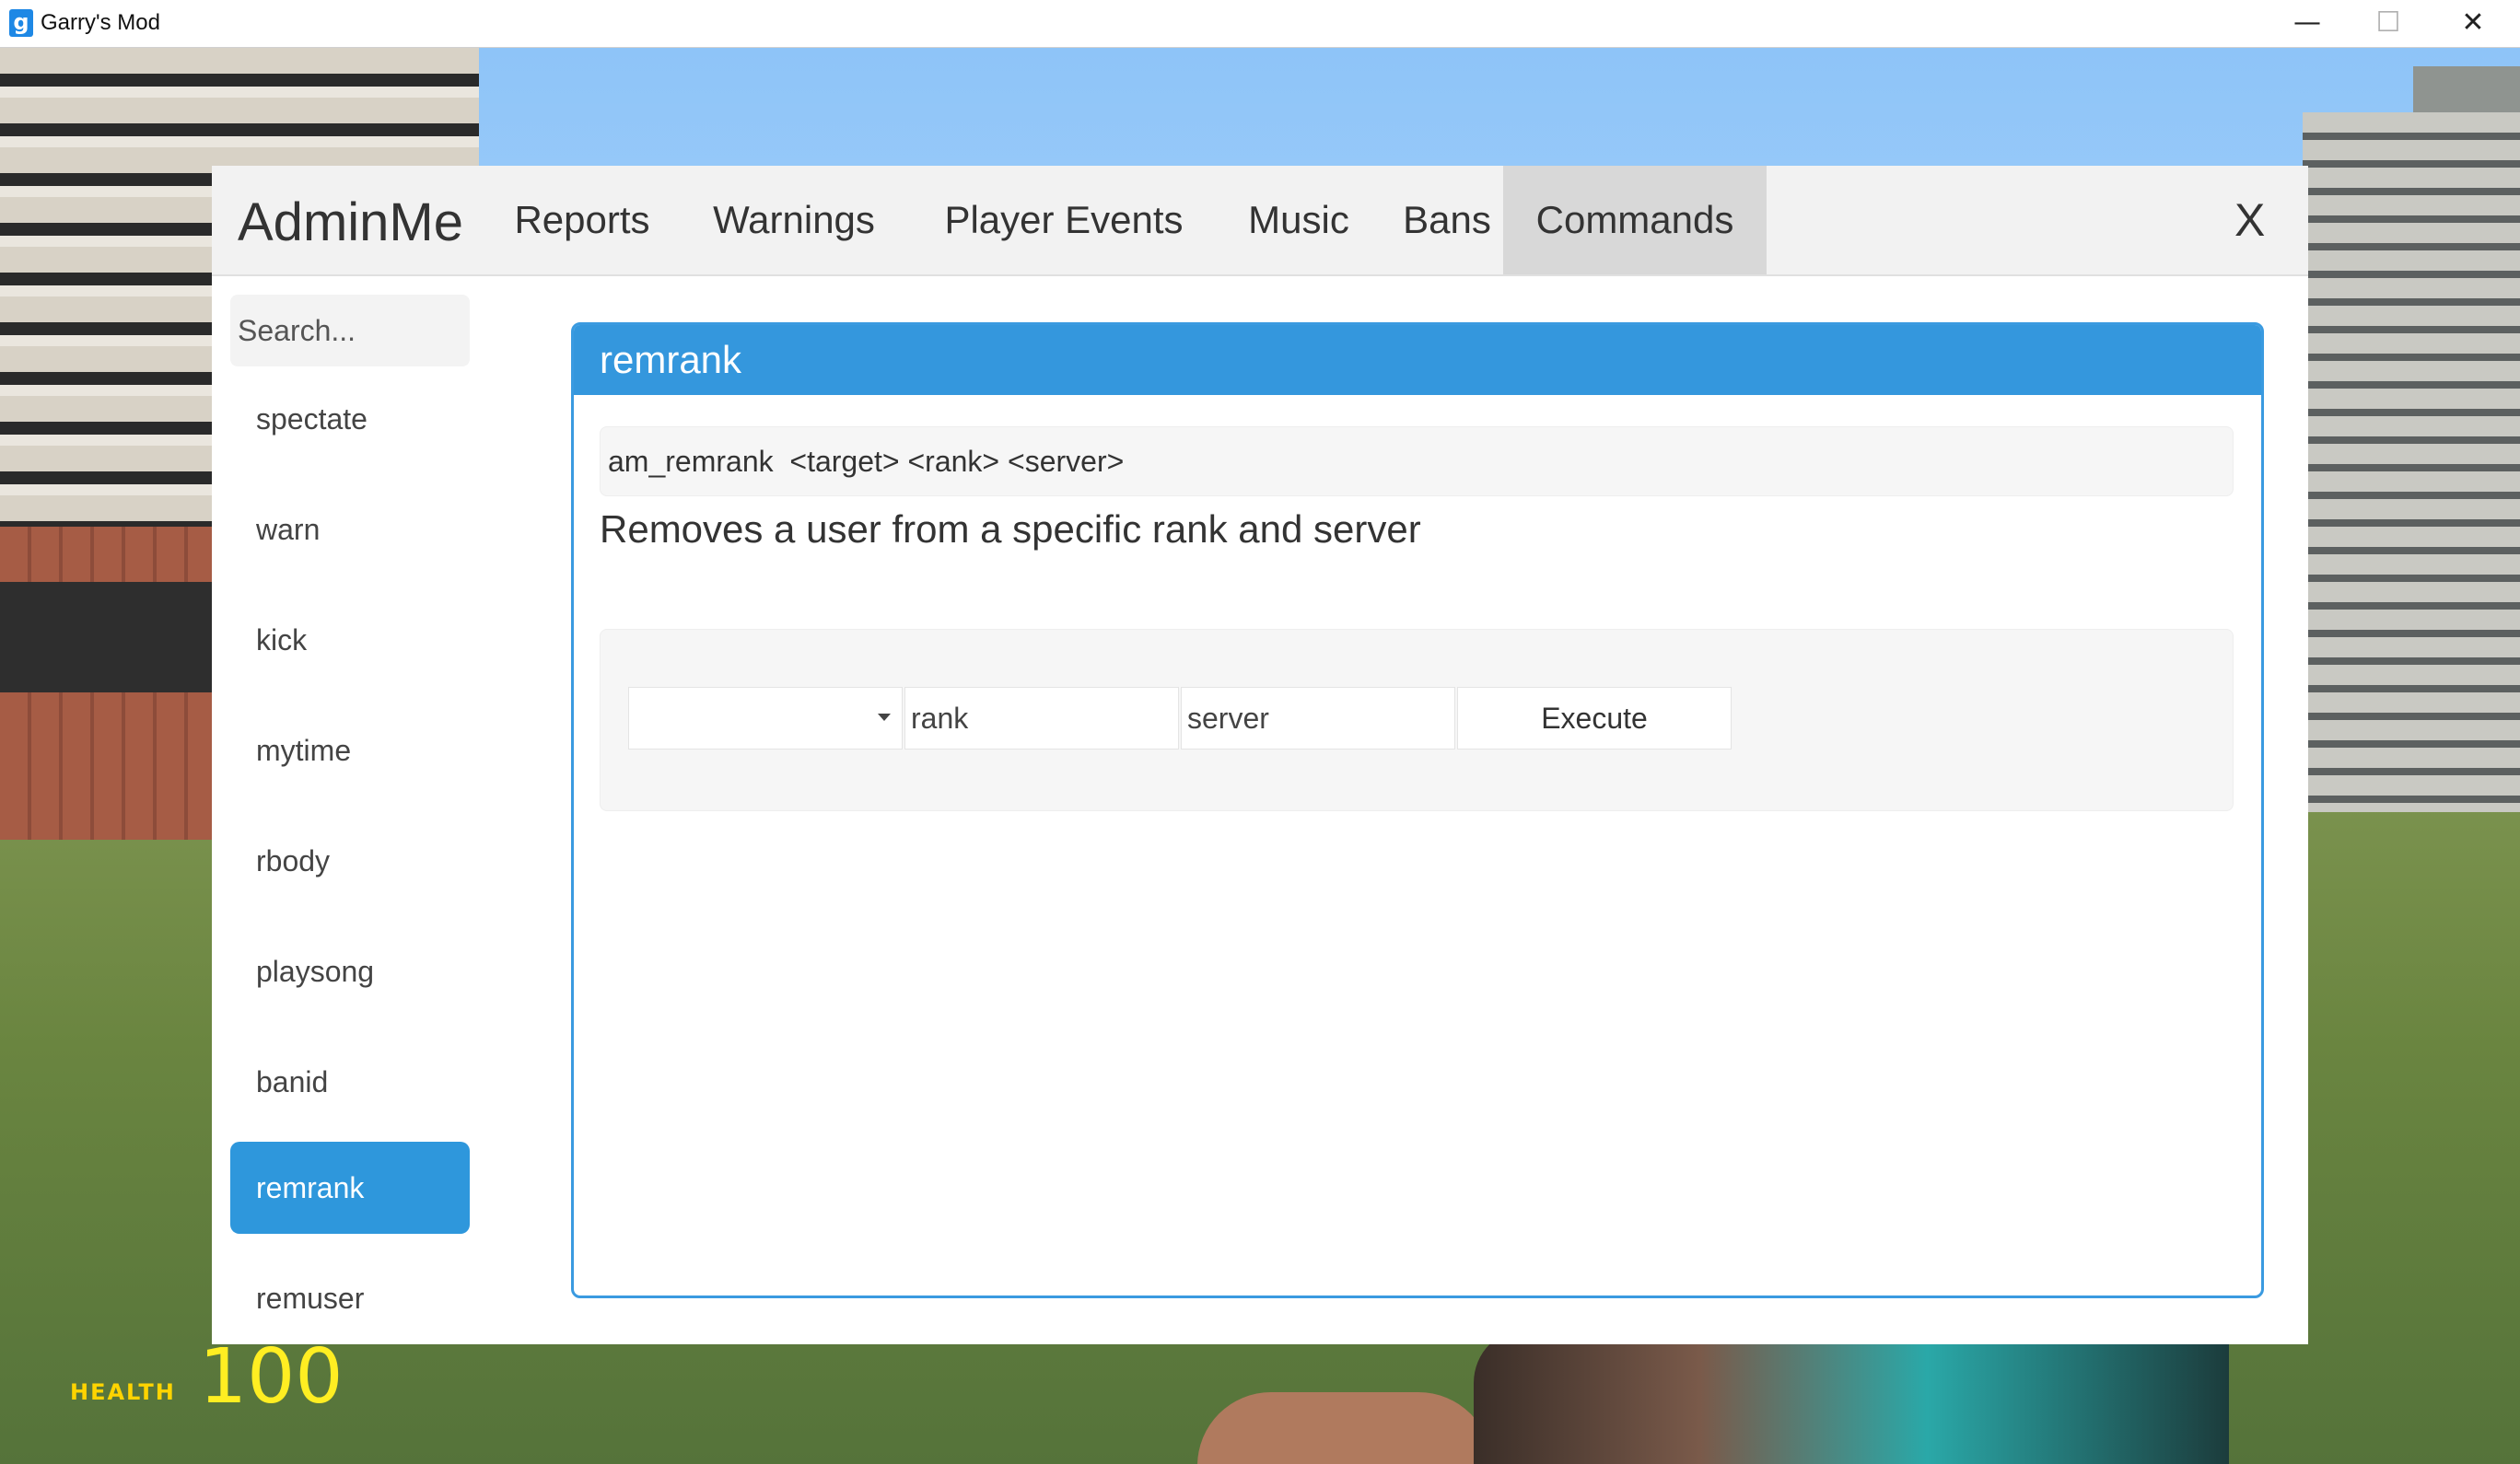 The width and height of the screenshot is (2520, 1464). What do you see at coordinates (1318, 718) in the screenshot?
I see `server-input: server` at bounding box center [1318, 718].